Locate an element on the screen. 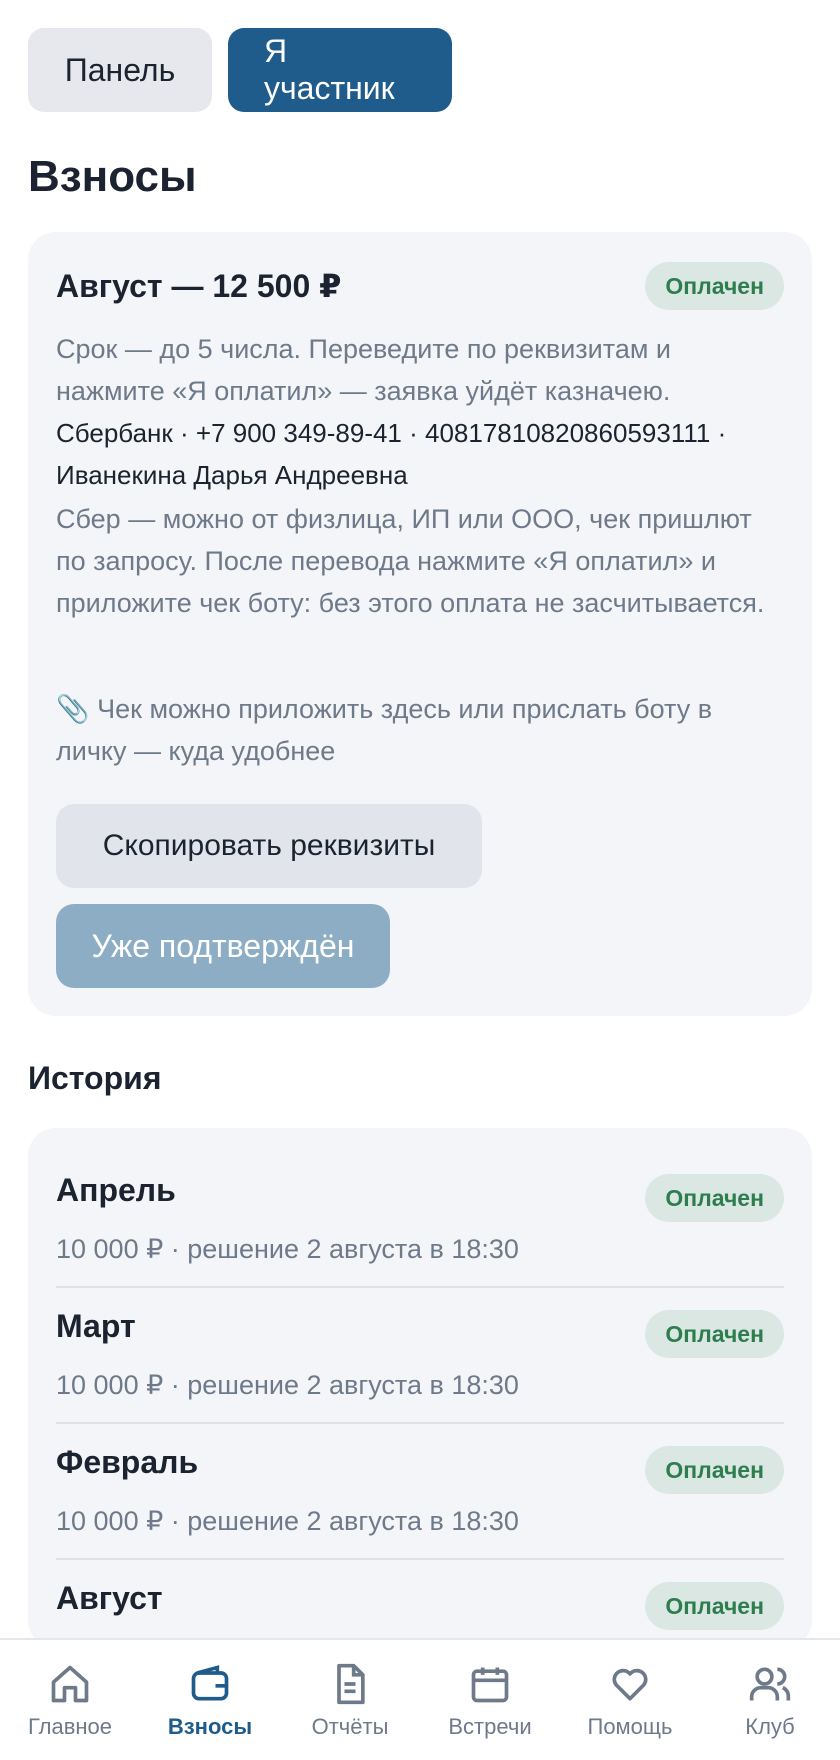  nav-label: Помощь is located at coordinates (630, 1726).